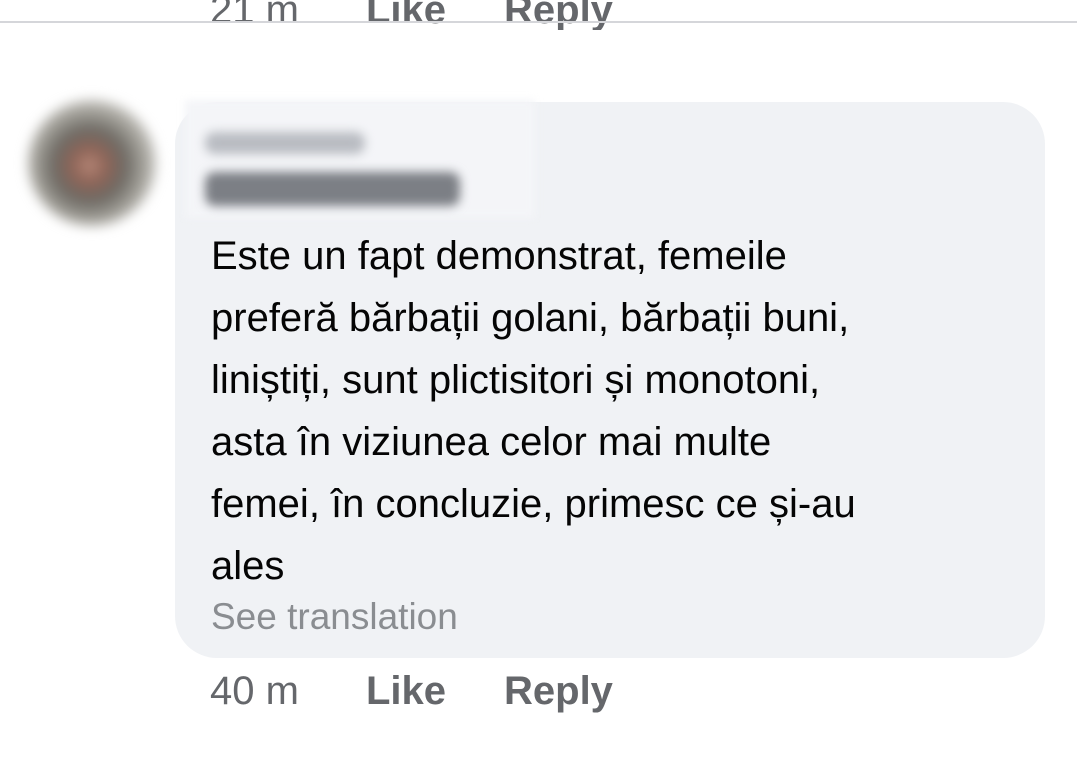 Image resolution: width=1077 pixels, height=769 pixels. What do you see at coordinates (285, 143) in the screenshot?
I see `blurred-badge` at bounding box center [285, 143].